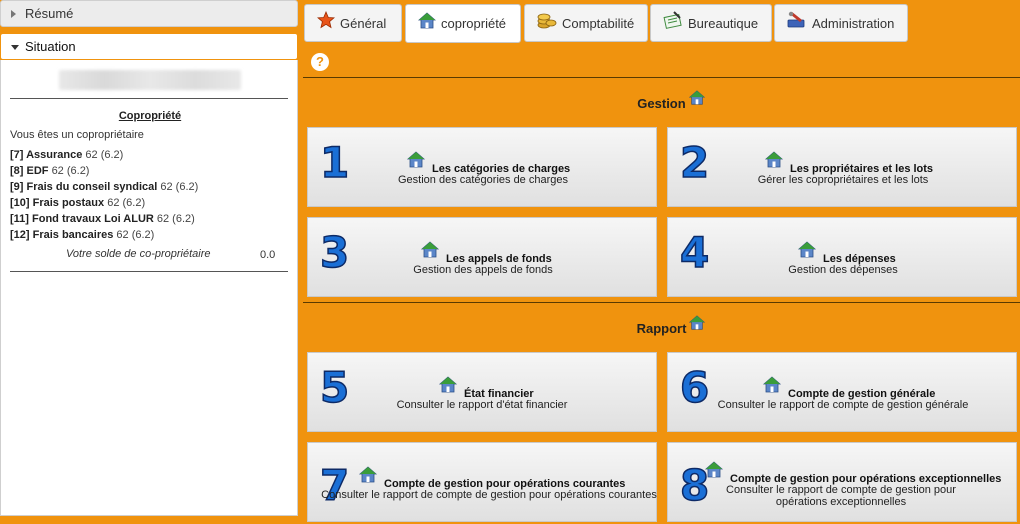 The height and width of the screenshot is (524, 1020). I want to click on accordion-situation-label: Situation, so click(50, 46).